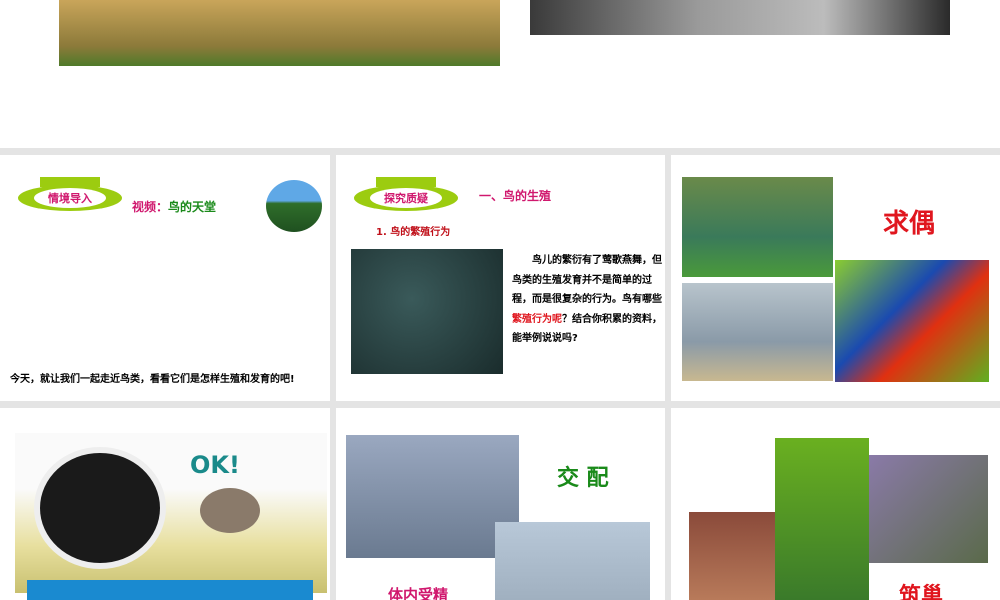 The height and width of the screenshot is (600, 1000). What do you see at coordinates (909, 224) in the screenshot?
I see `slide-label: 求偶` at bounding box center [909, 224].